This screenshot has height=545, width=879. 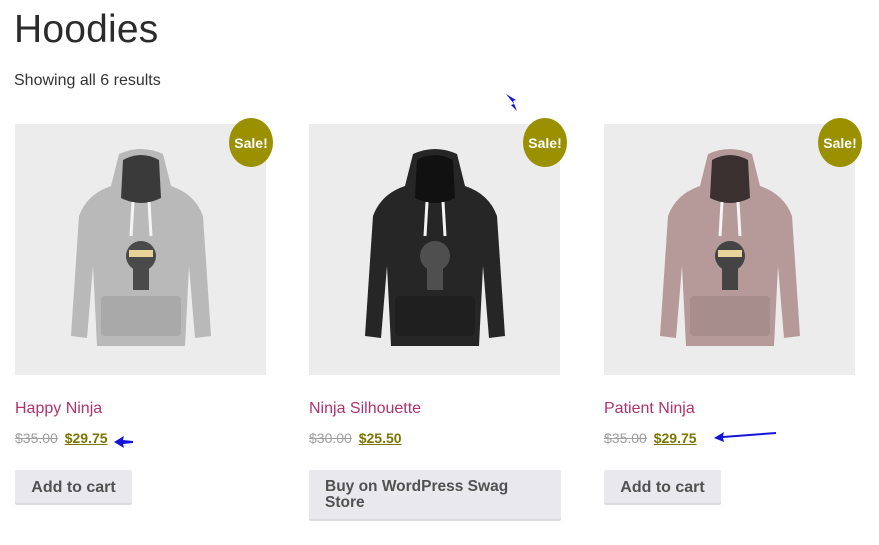 What do you see at coordinates (649, 409) in the screenshot?
I see `product-title: Patient Ninja` at bounding box center [649, 409].